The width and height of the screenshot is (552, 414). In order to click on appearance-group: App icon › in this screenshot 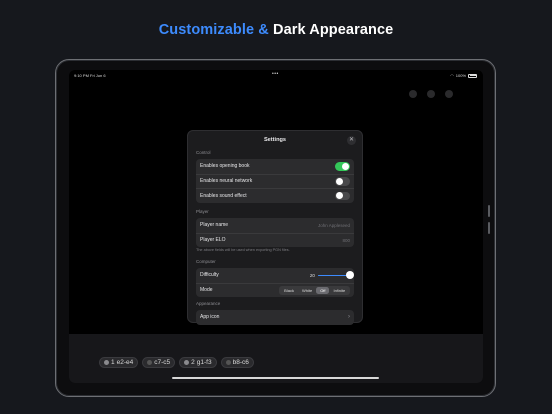, I will do `click(275, 317)`.